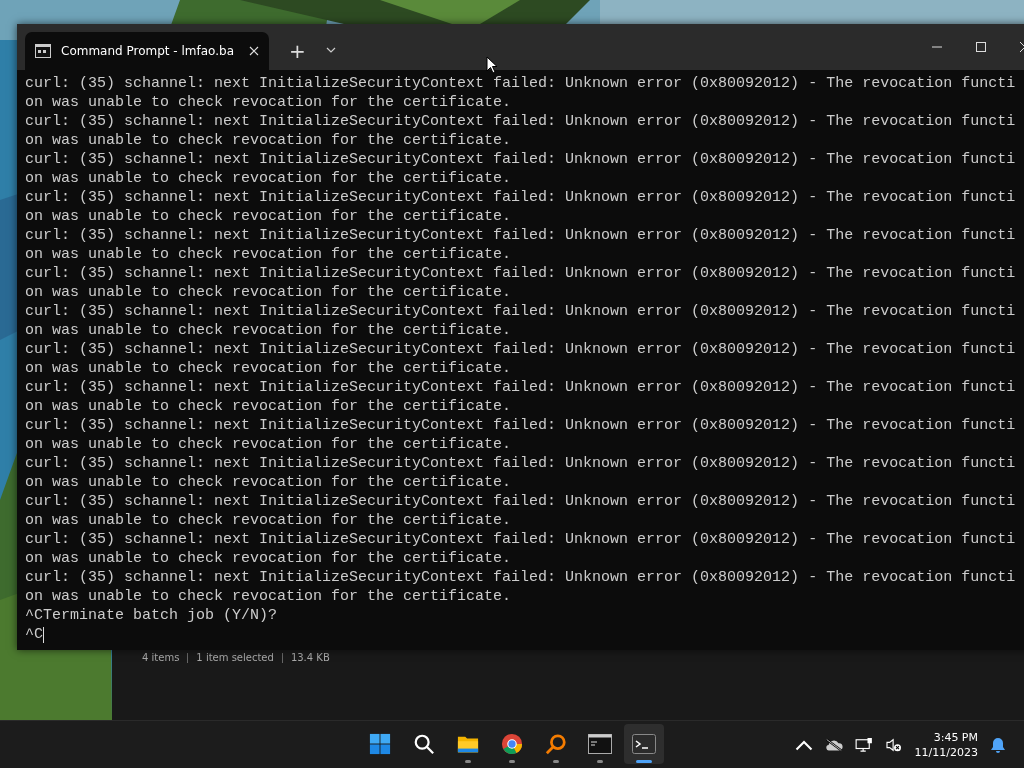  I want to click on terminal-line: ^C, so click(34, 634).